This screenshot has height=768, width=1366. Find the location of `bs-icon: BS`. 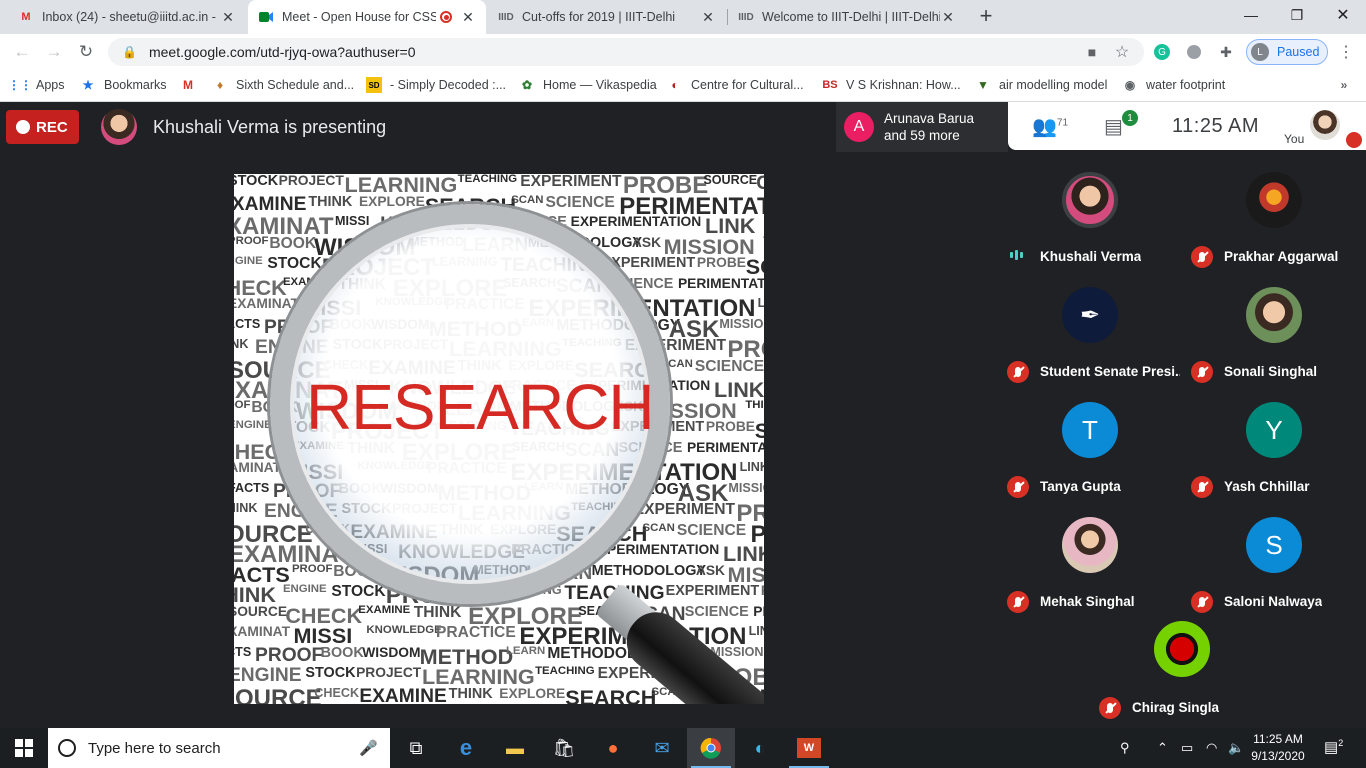

bs-icon: BS is located at coordinates (830, 85).